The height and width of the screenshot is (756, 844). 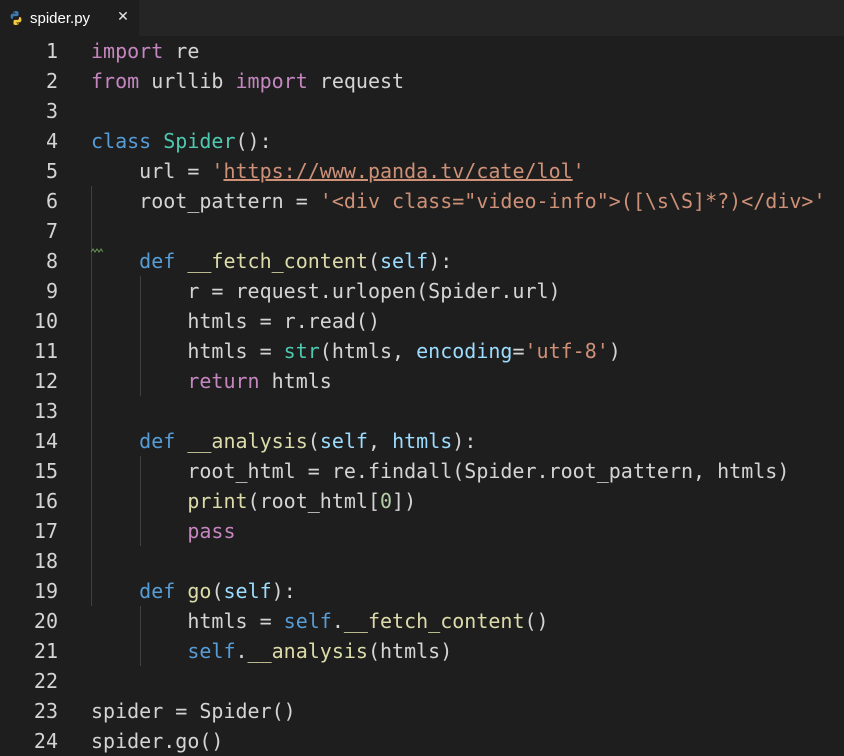 What do you see at coordinates (60, 18) in the screenshot?
I see `tab-title: spider.py` at bounding box center [60, 18].